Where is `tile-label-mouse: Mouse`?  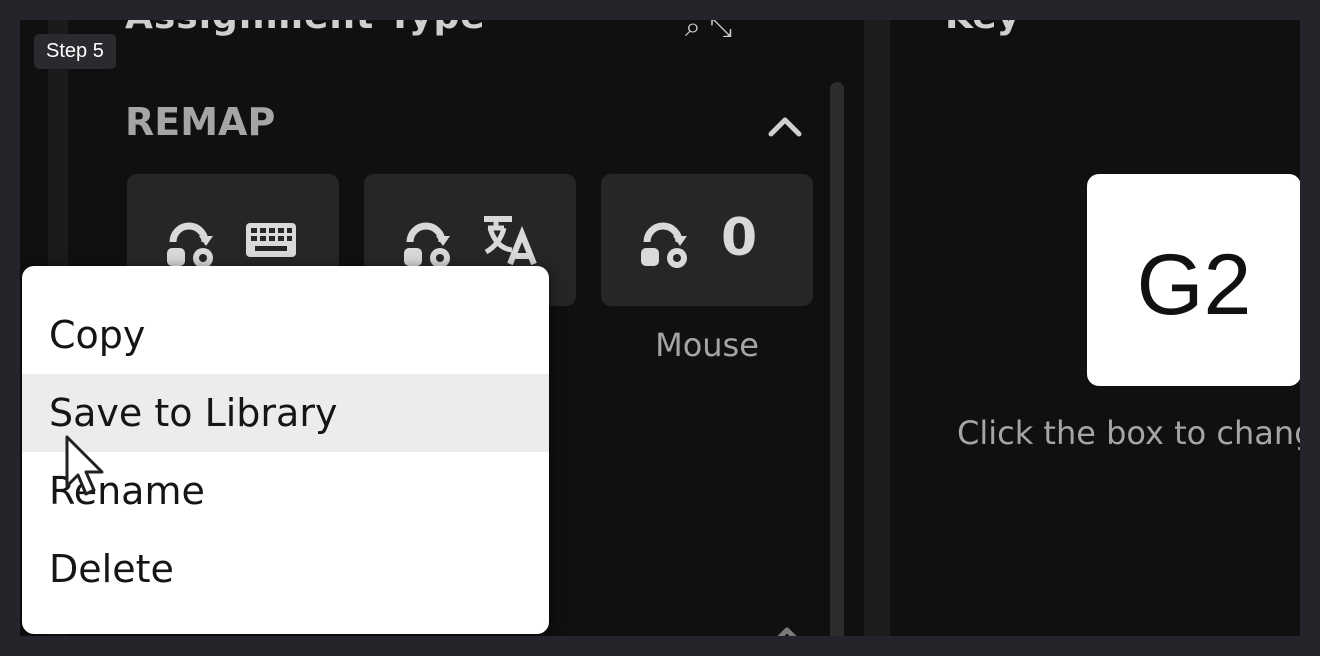 tile-label-mouse: Mouse is located at coordinates (707, 345).